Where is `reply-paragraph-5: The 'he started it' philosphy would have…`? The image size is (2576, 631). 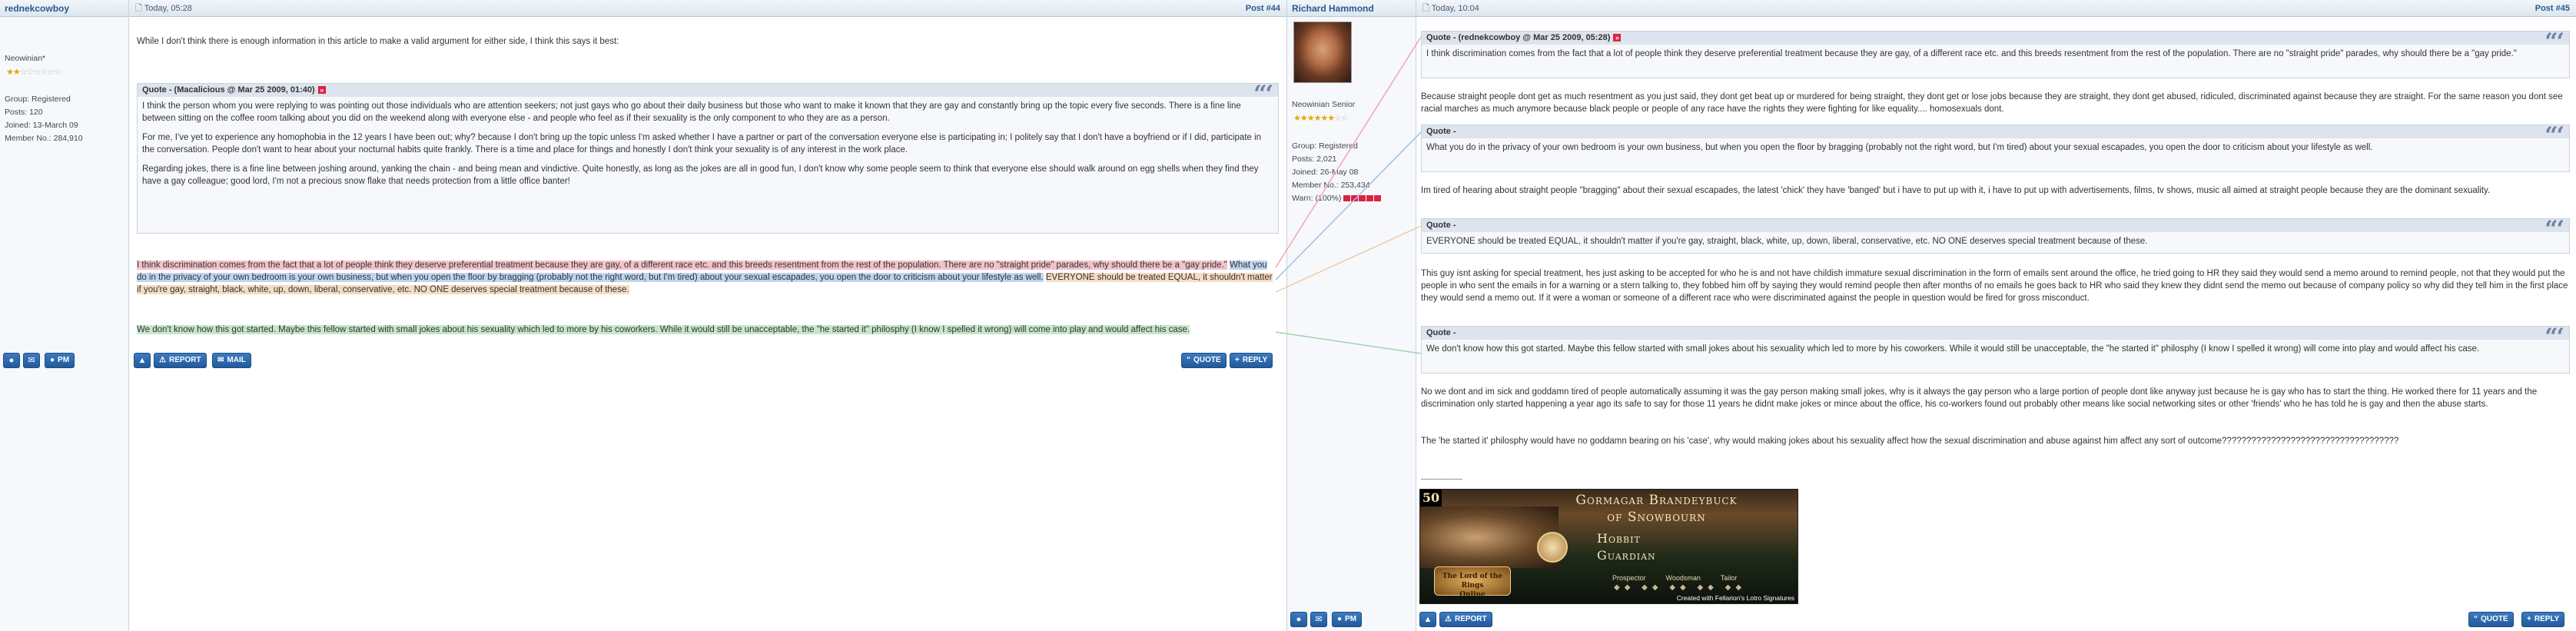
reply-paragraph-5: The 'he started it' philosphy would have… is located at coordinates (1910, 442).